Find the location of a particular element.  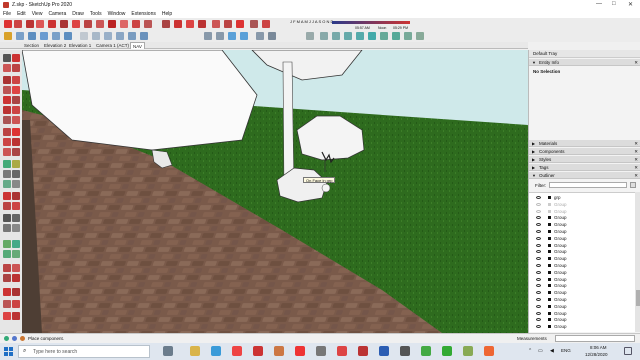

text-icon is located at coordinates (16, 174).